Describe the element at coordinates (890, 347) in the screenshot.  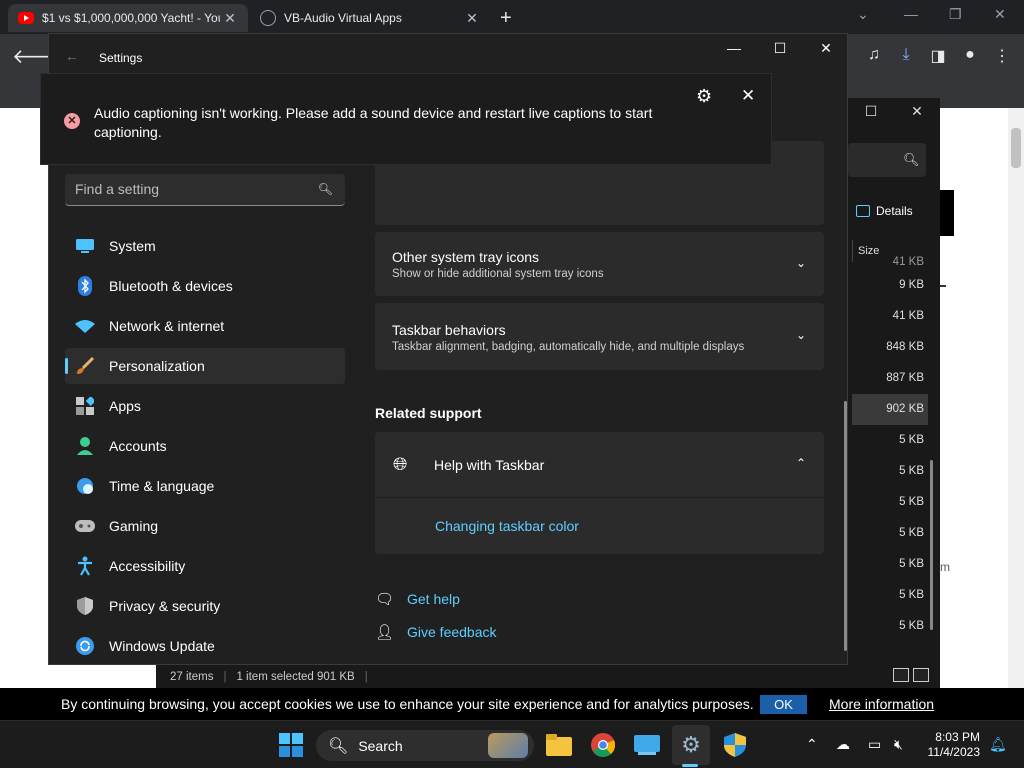
I see `size-cell: 848 KB` at that location.